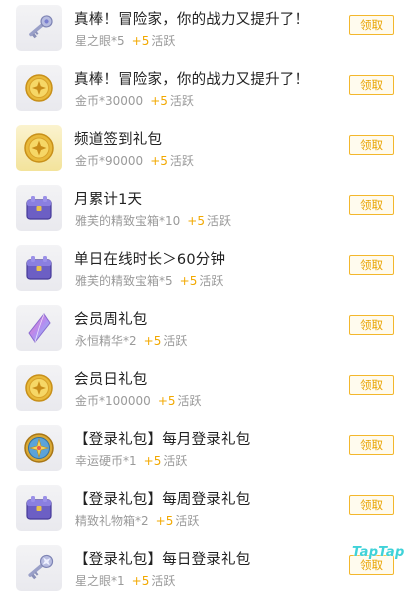  Describe the element at coordinates (150, 260) in the screenshot. I see `task-title: 单日在线时长＞60分钟` at that location.